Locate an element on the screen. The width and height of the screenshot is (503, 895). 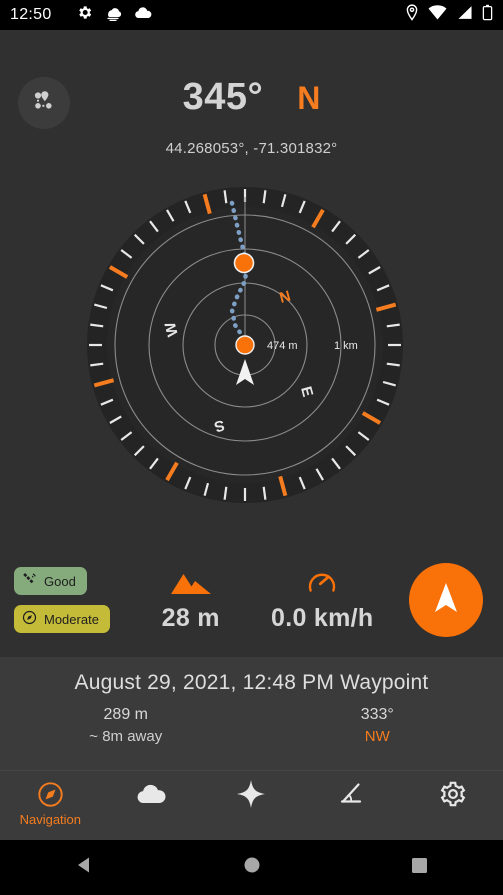
heading-cardinal: N is located at coordinates (309, 98).